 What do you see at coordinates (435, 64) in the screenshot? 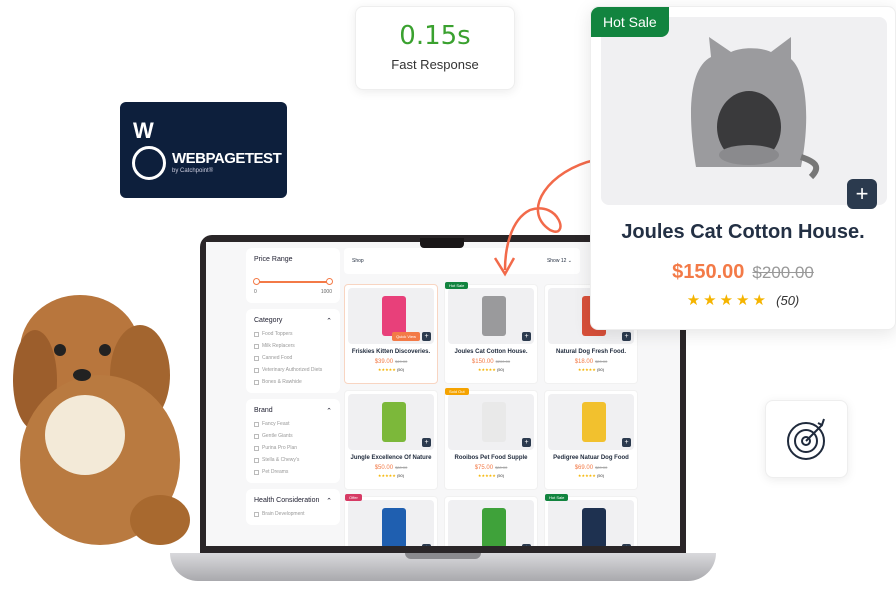
I see `speed-label: Fast Response` at bounding box center [435, 64].